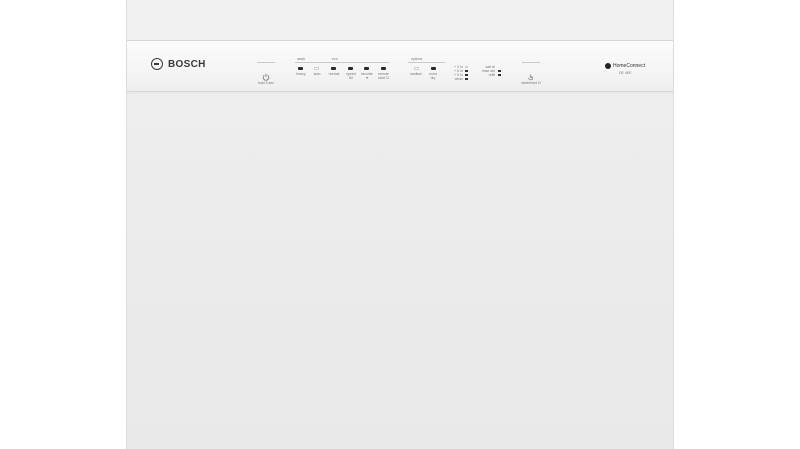  What do you see at coordinates (530, 77) in the screenshot?
I see `start-touch-icon` at bounding box center [530, 77].